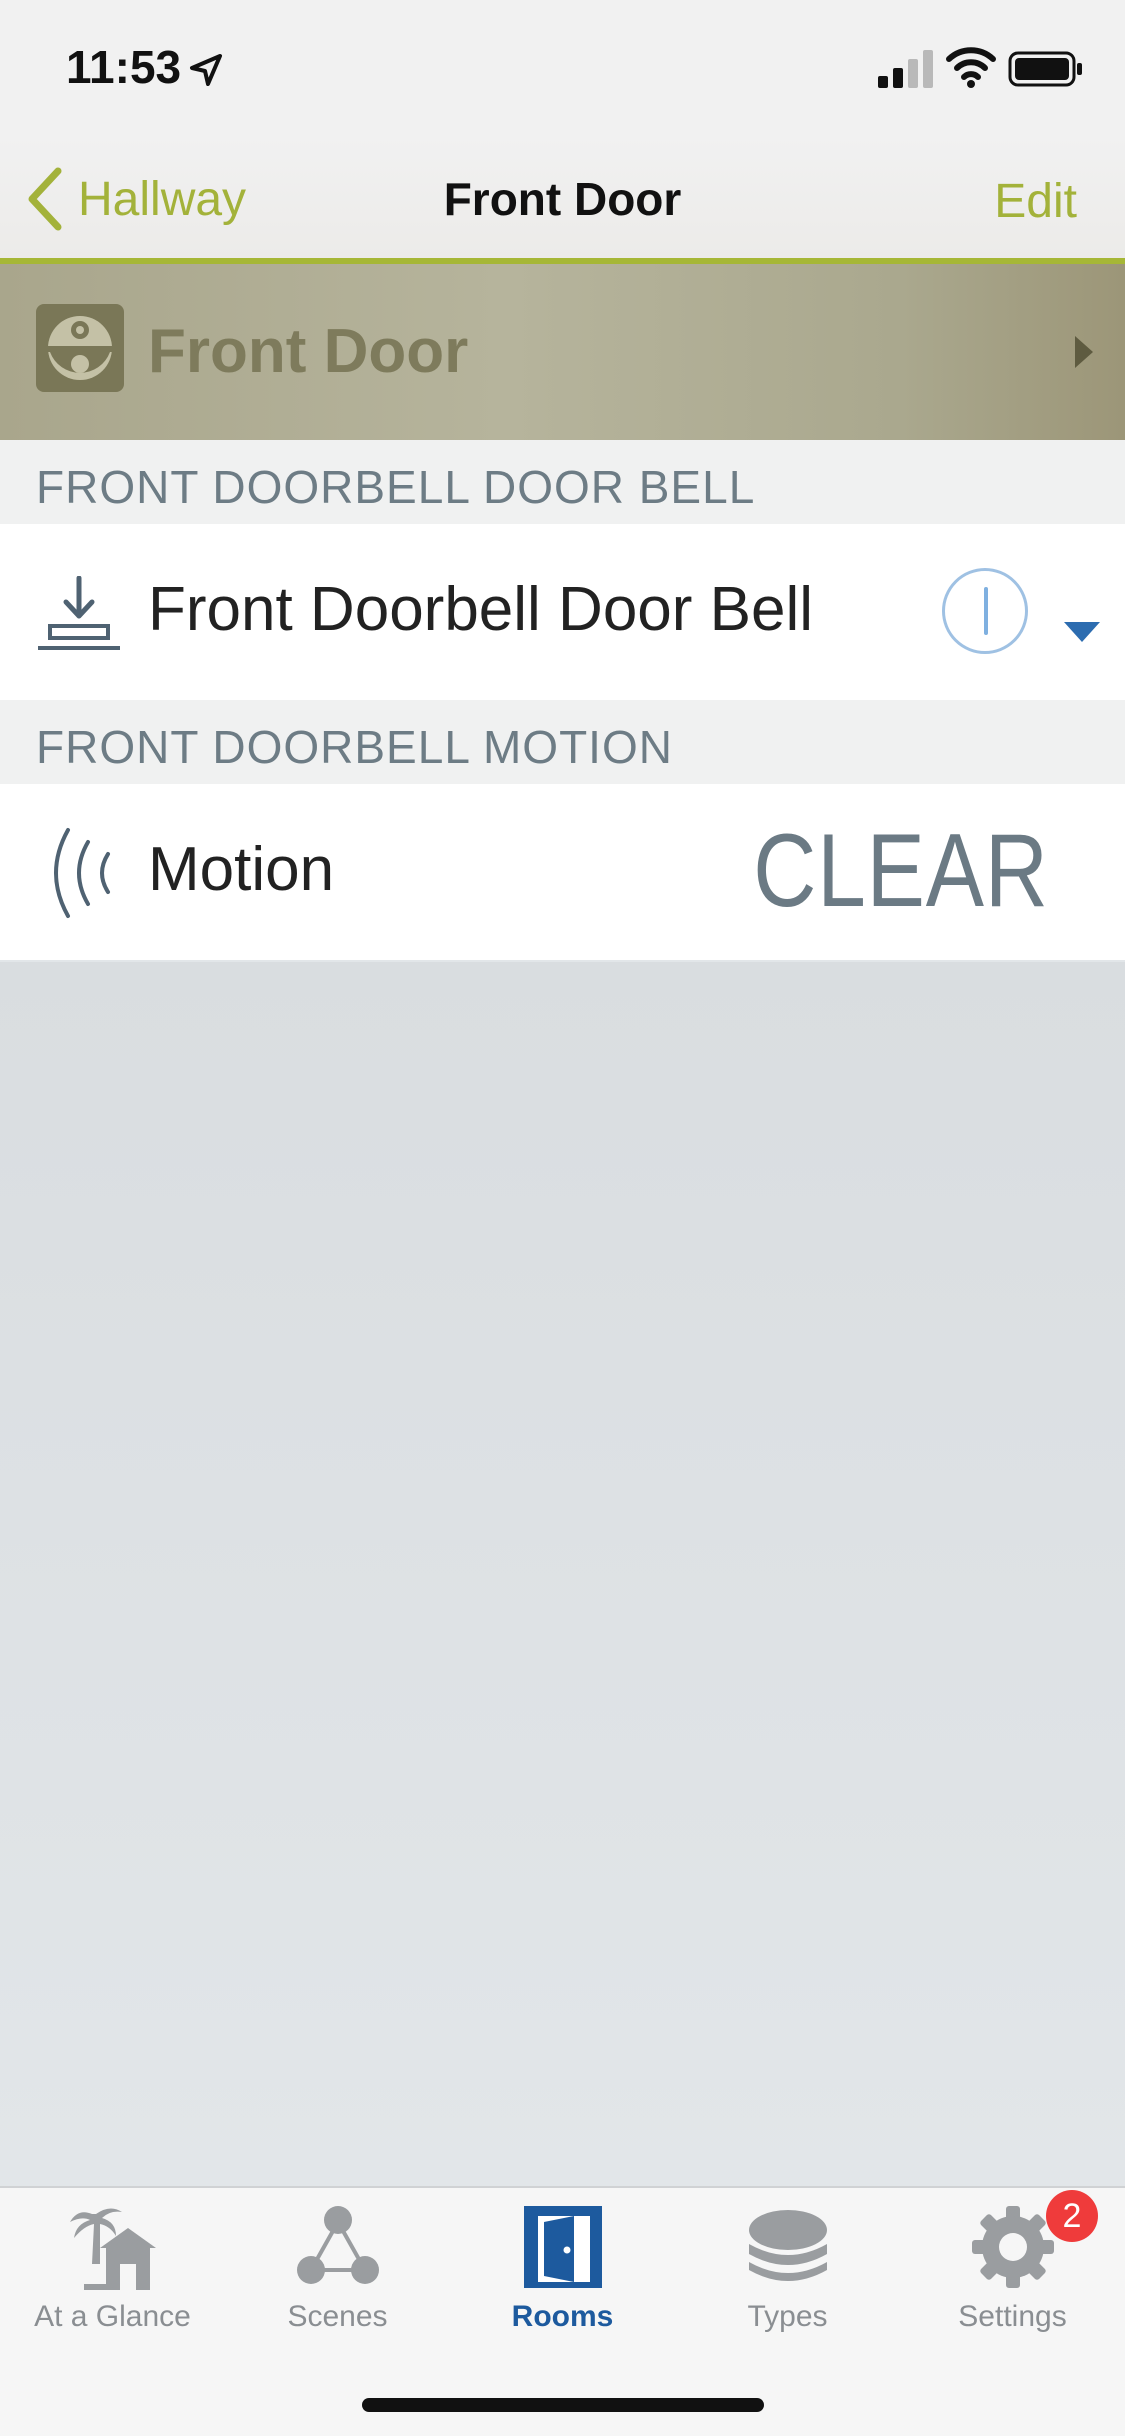 Image resolution: width=1125 pixels, height=2436 pixels. I want to click on battery-icon, so click(1045, 69).